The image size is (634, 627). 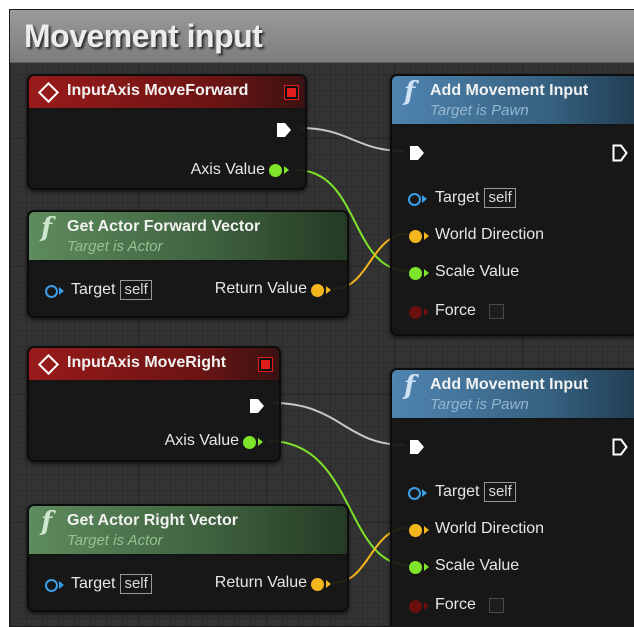 I want to click on pure-node-header: f Get Actor Right Vector Target is Actor, so click(x=188, y=530).